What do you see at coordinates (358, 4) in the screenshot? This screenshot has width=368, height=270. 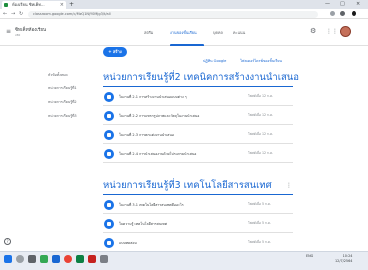 I see `window-close-button: ×` at bounding box center [358, 4].